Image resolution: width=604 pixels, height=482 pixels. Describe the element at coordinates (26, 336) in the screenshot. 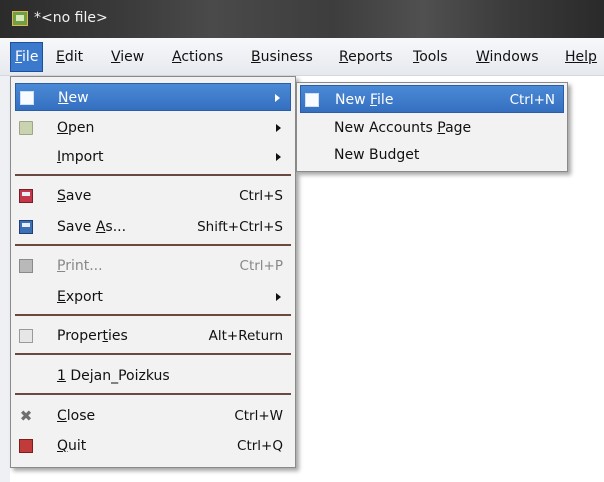

I see `properties-icon` at that location.